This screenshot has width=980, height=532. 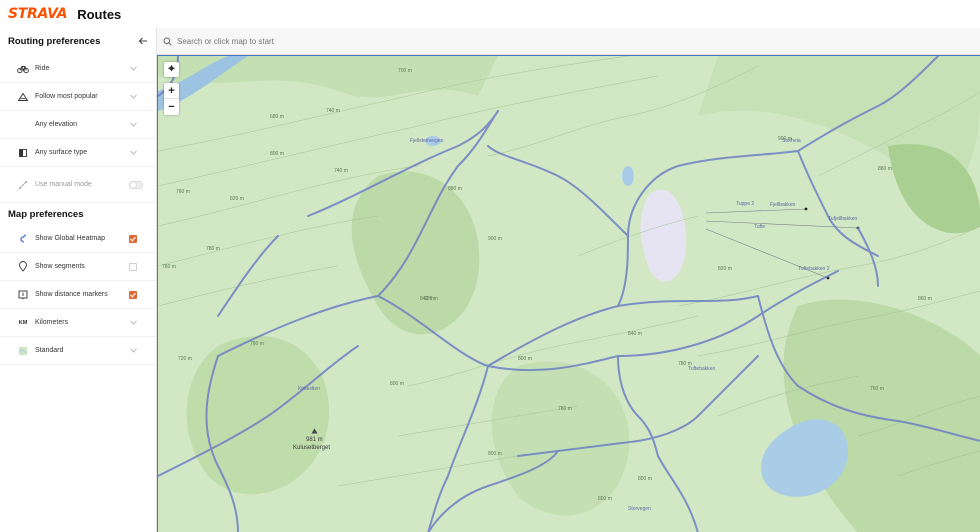 What do you see at coordinates (814, 269) in the screenshot?
I see `path-label: Tuftebakken 2` at bounding box center [814, 269].